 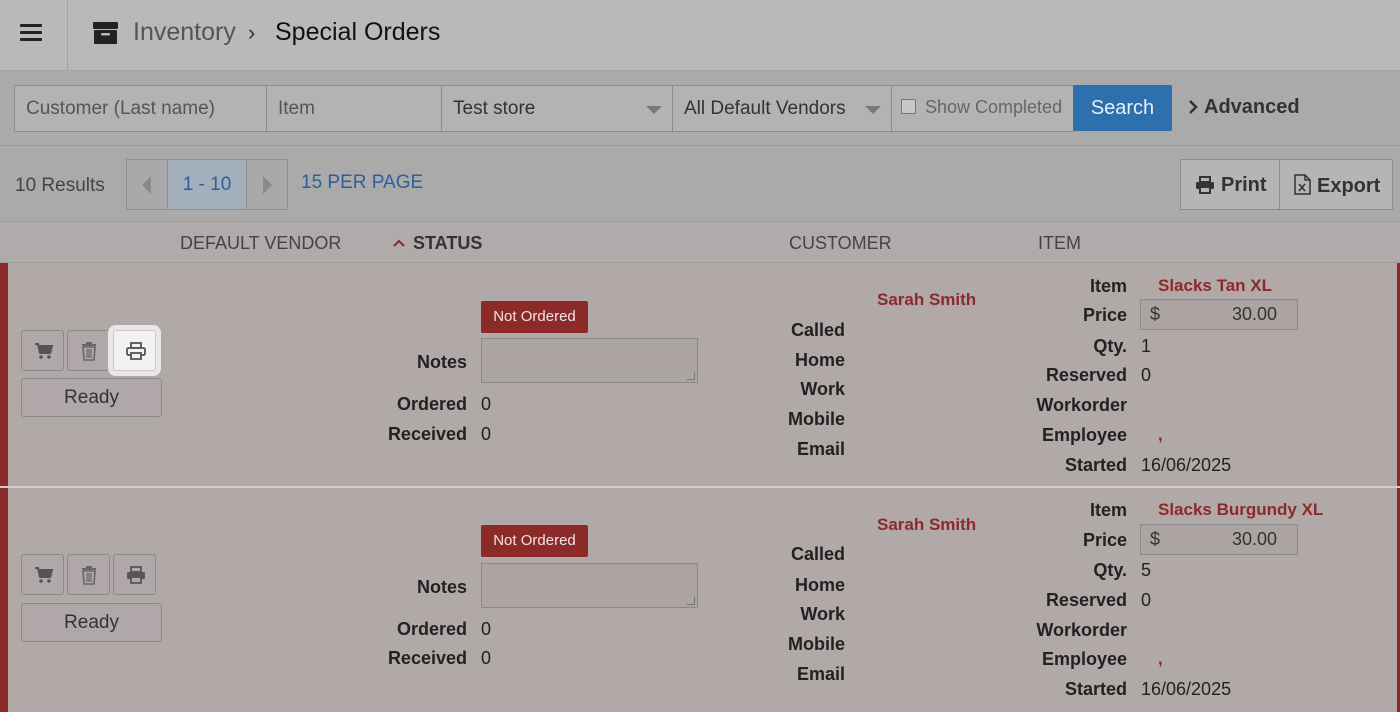 What do you see at coordinates (1059, 243) in the screenshot?
I see `column-header-item: ITEM` at bounding box center [1059, 243].